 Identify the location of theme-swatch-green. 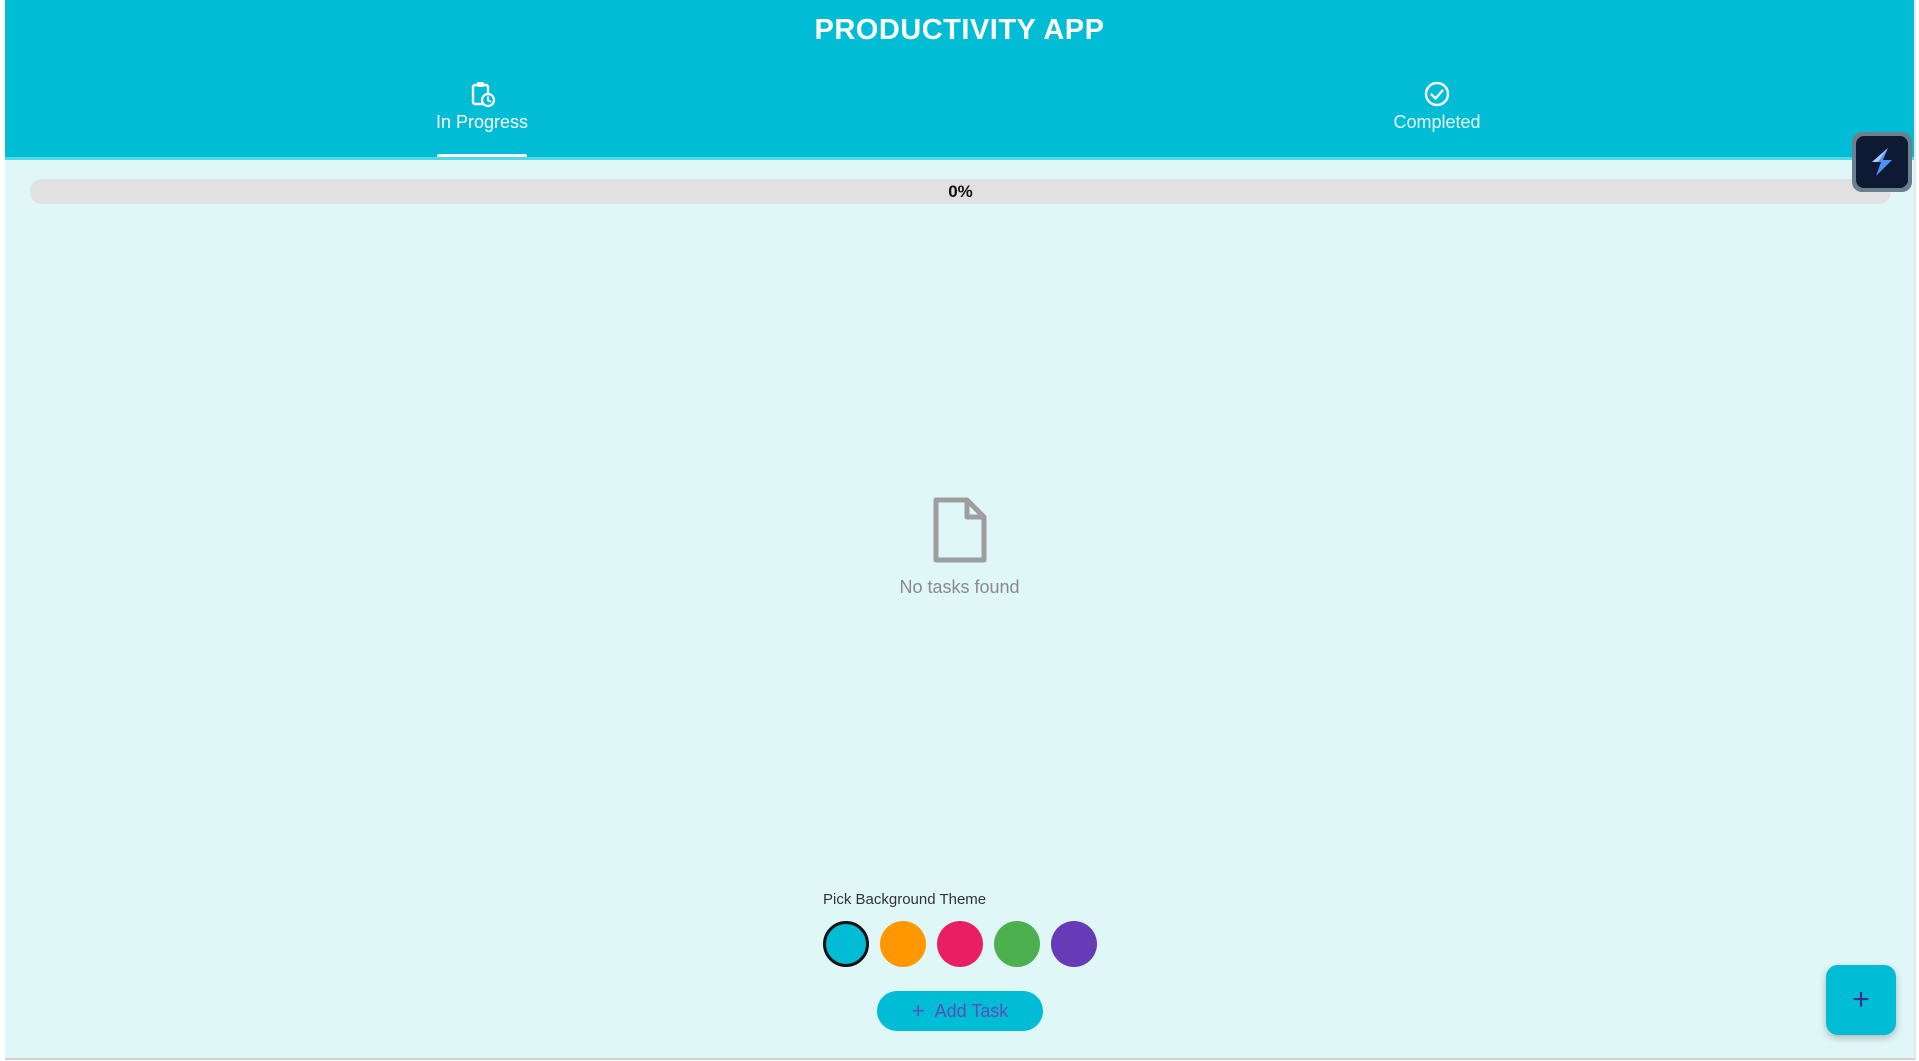
(1017, 944).